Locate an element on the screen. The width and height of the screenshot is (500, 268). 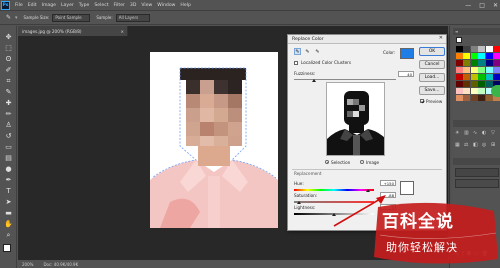
menu-edit: Edit is located at coordinates (32, 5).